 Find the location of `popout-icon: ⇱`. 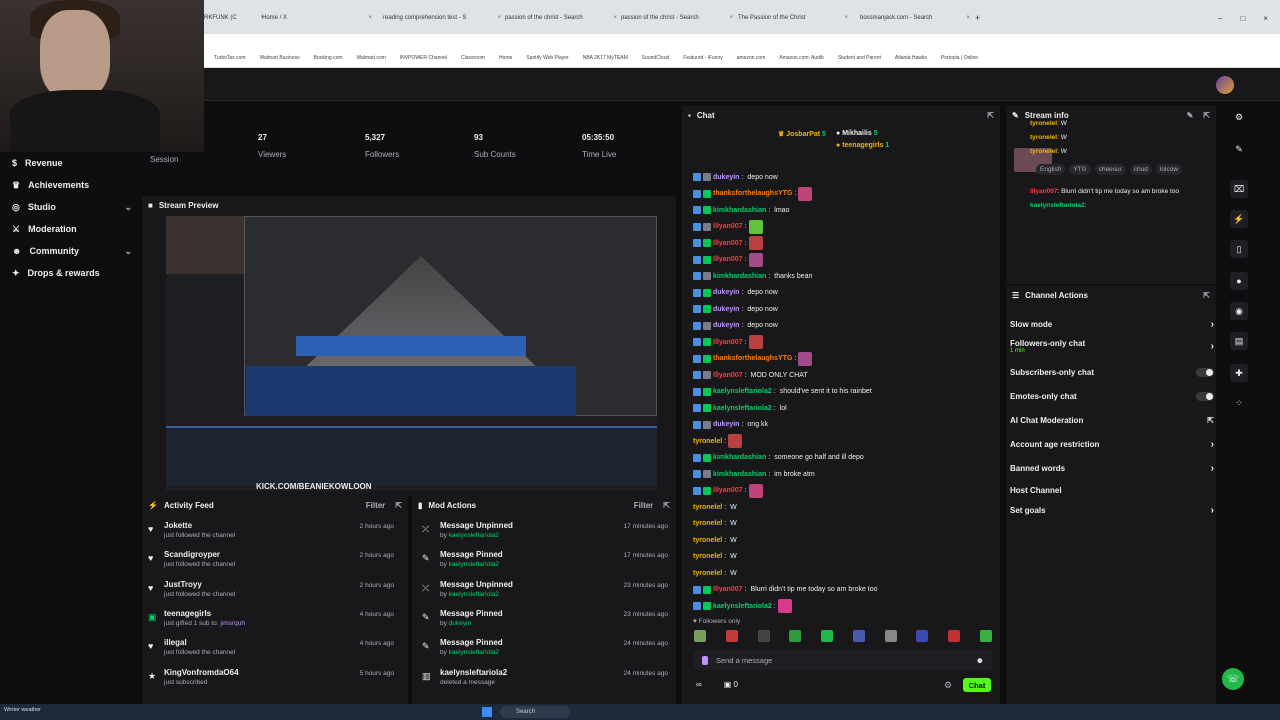

popout-icon: ⇱ is located at coordinates (666, 505).